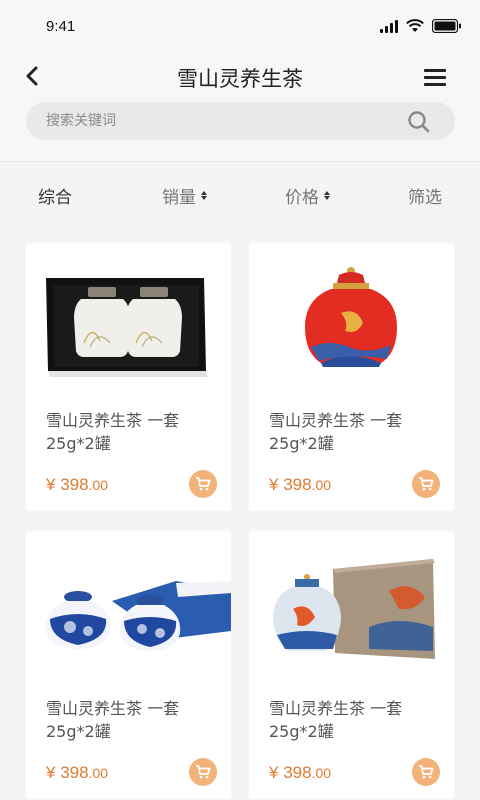  I want to click on menu-button, so click(435, 78).